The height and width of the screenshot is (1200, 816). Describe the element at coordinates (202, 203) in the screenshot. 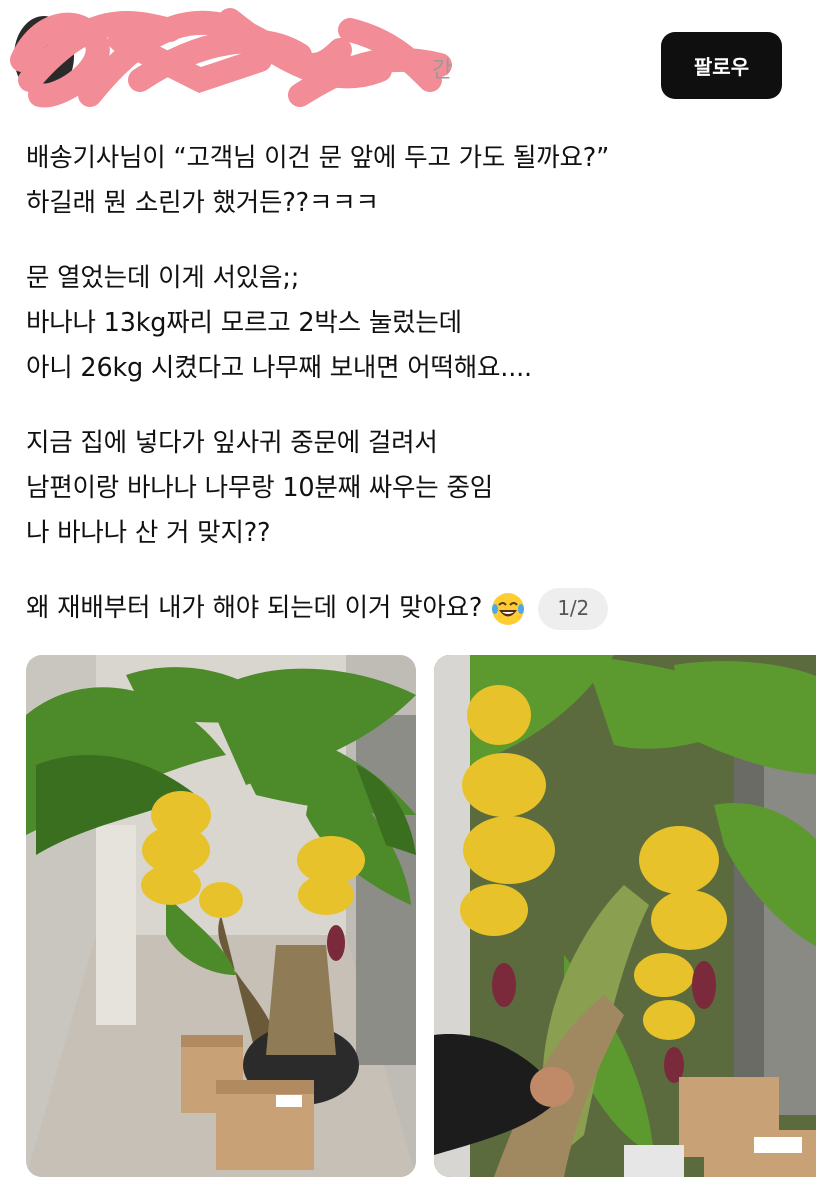

I see `post-line: 하길래 뭔 소린가 했거든??ㅋㅋㅋ` at that location.